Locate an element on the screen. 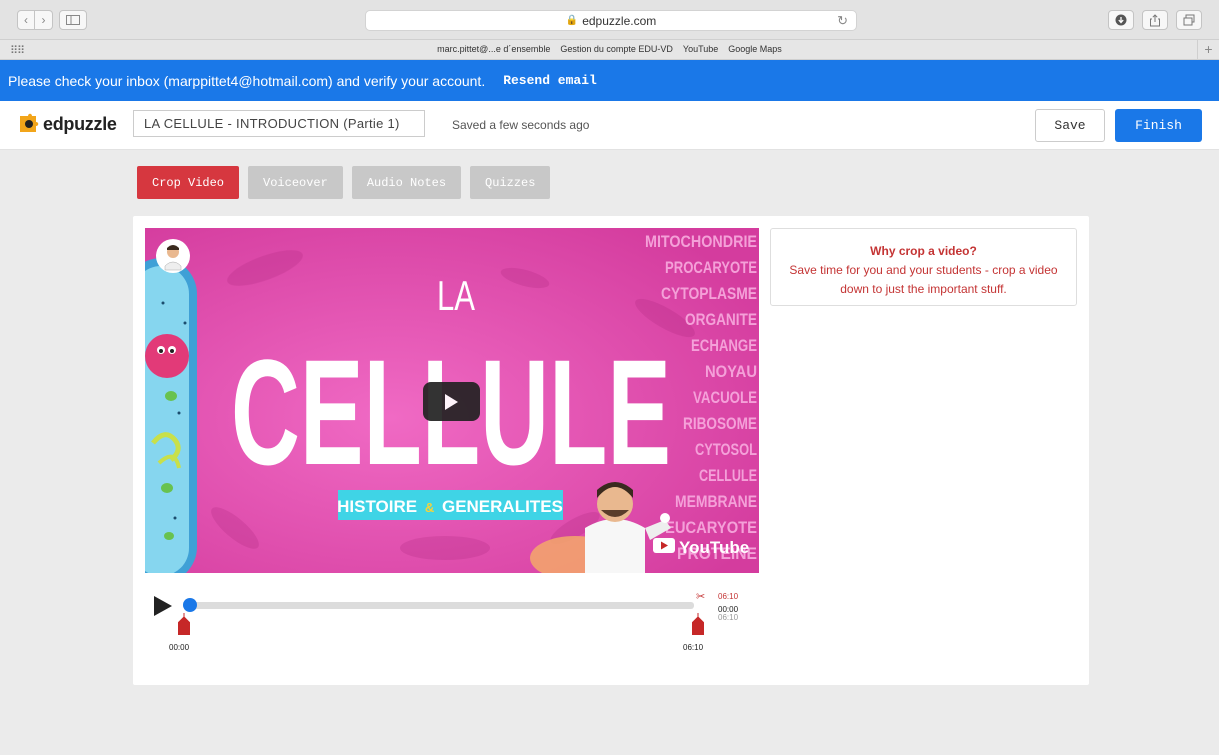 Image resolution: width=1219 pixels, height=755 pixels. download-icon is located at coordinates (1121, 20).